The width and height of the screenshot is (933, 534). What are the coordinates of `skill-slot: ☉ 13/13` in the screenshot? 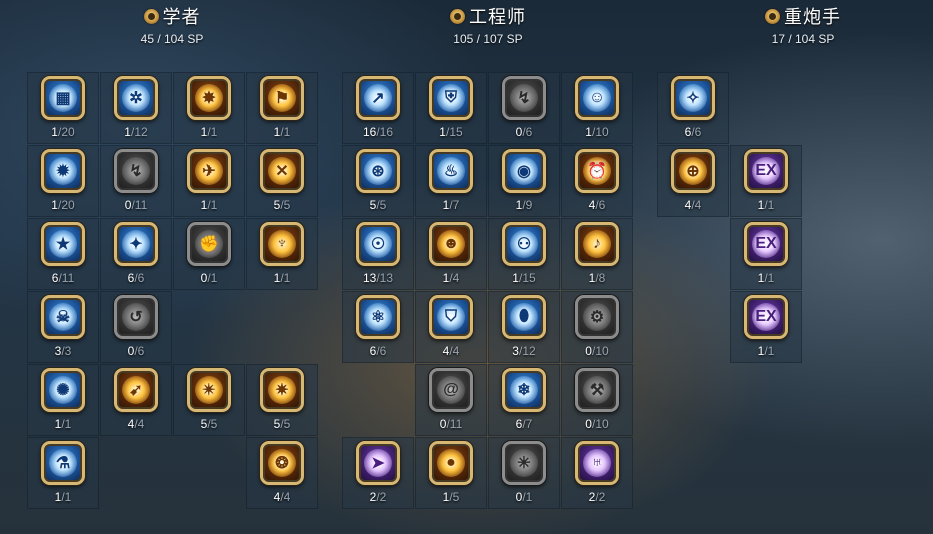 It's located at (378, 254).